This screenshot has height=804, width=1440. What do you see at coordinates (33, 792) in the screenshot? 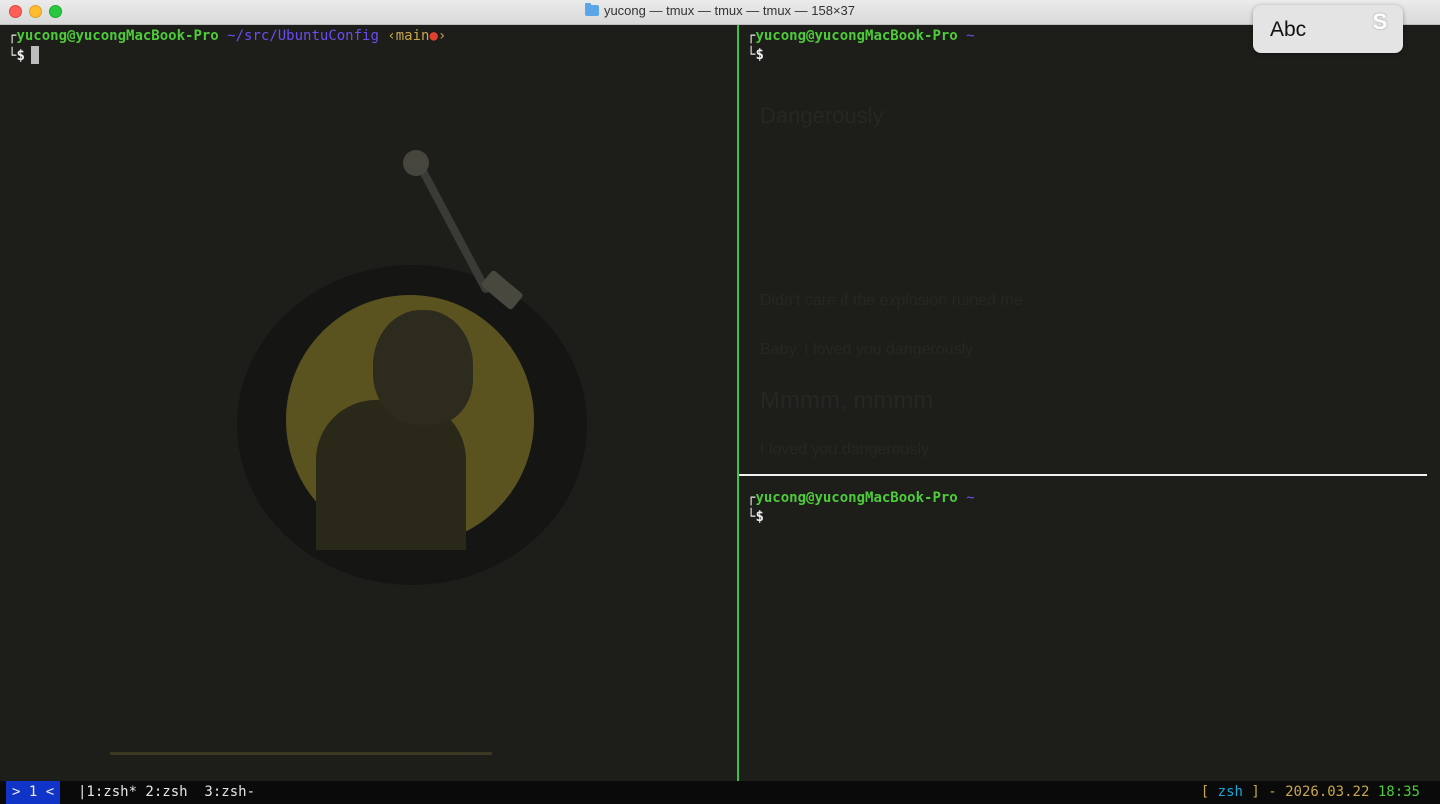
I see `session-indicator: > 1 <` at bounding box center [33, 792].